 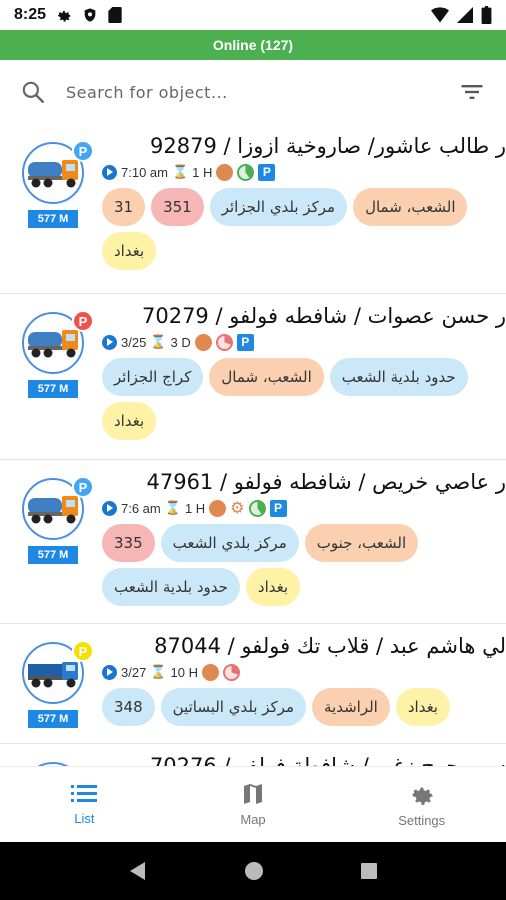 What do you see at coordinates (472, 92) in the screenshot?
I see `filter-icon` at bounding box center [472, 92].